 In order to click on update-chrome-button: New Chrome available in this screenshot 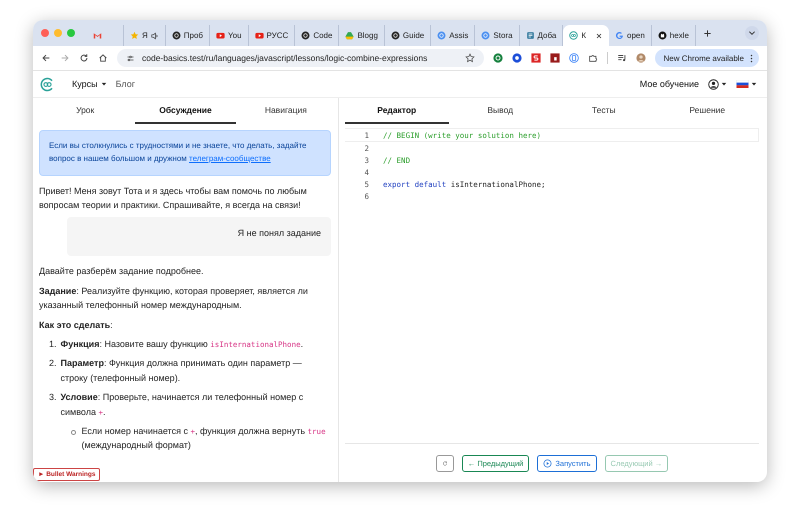, I will do `click(706, 58)`.